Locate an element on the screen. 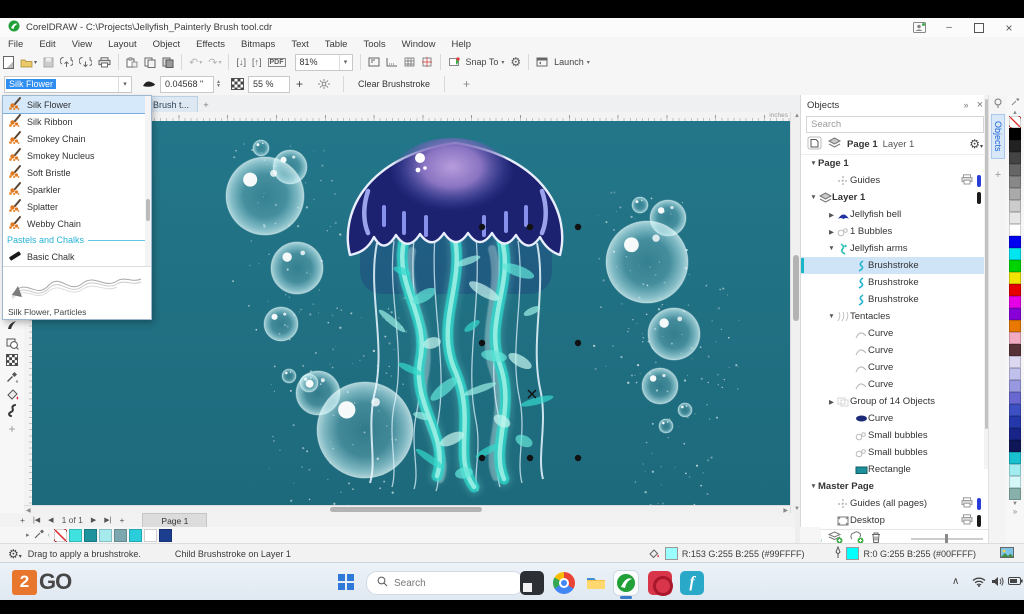  page-tab: Page 1 is located at coordinates (175, 520).